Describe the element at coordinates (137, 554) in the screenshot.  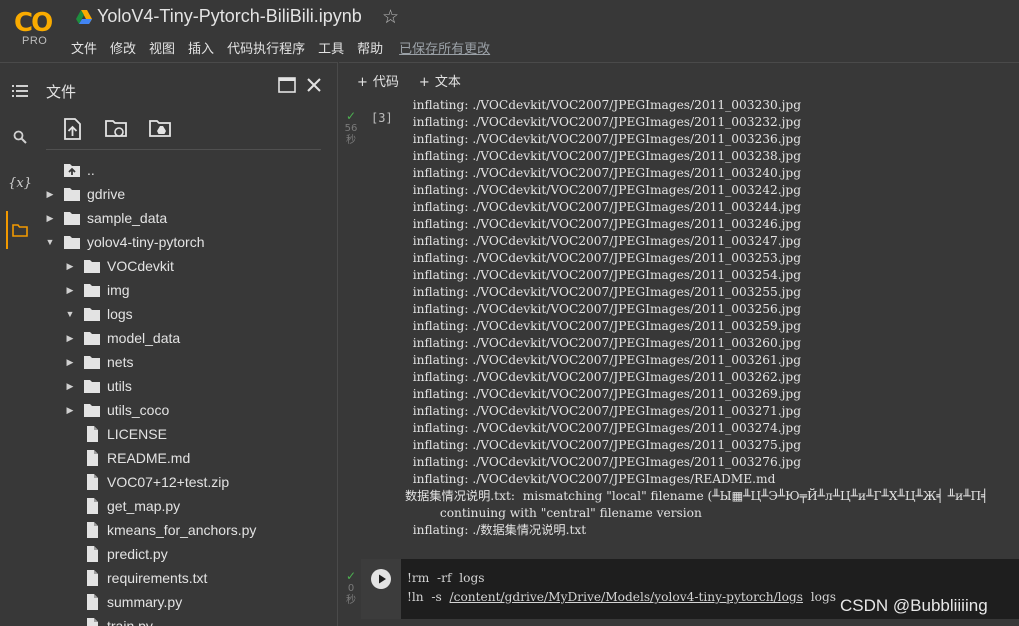
I see `tree-item-label: predict.py` at that location.